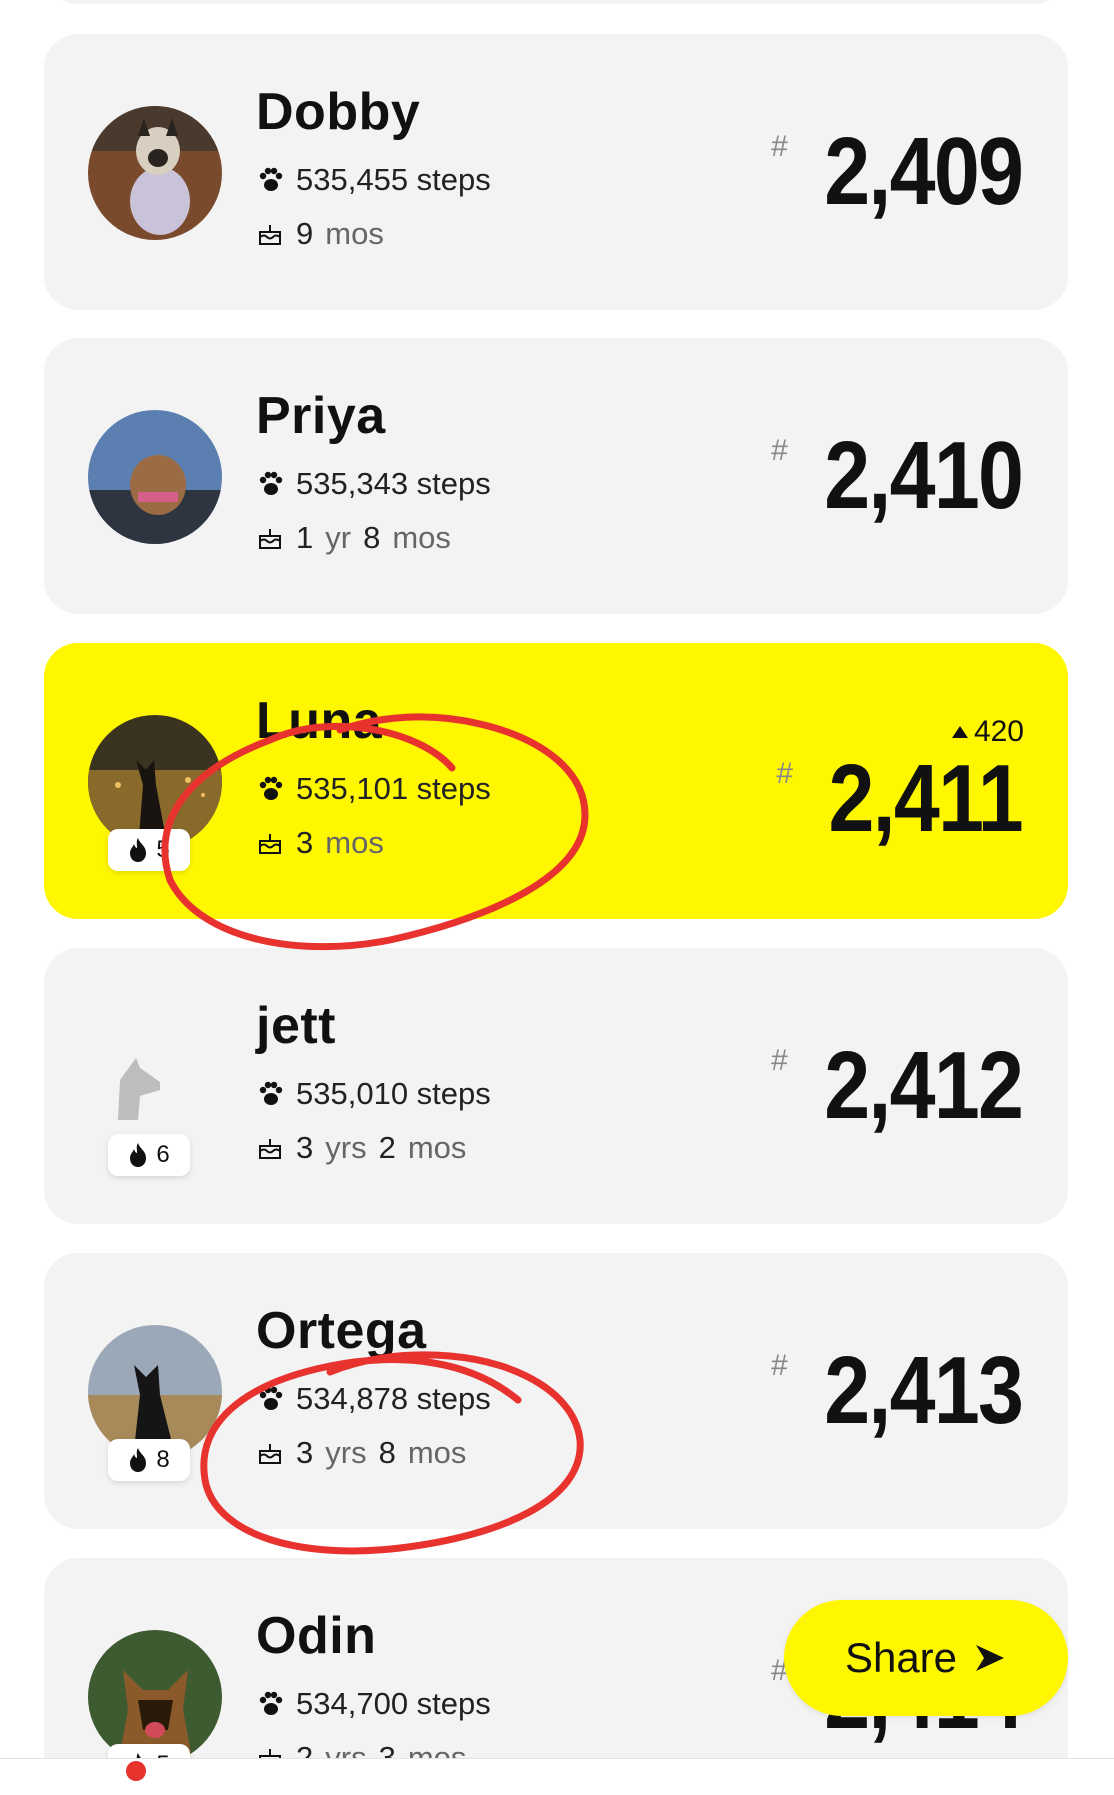 The image size is (1114, 1795). Describe the element at coordinates (393, 1398) in the screenshot. I see `steps-value: 534,878 steps` at that location.